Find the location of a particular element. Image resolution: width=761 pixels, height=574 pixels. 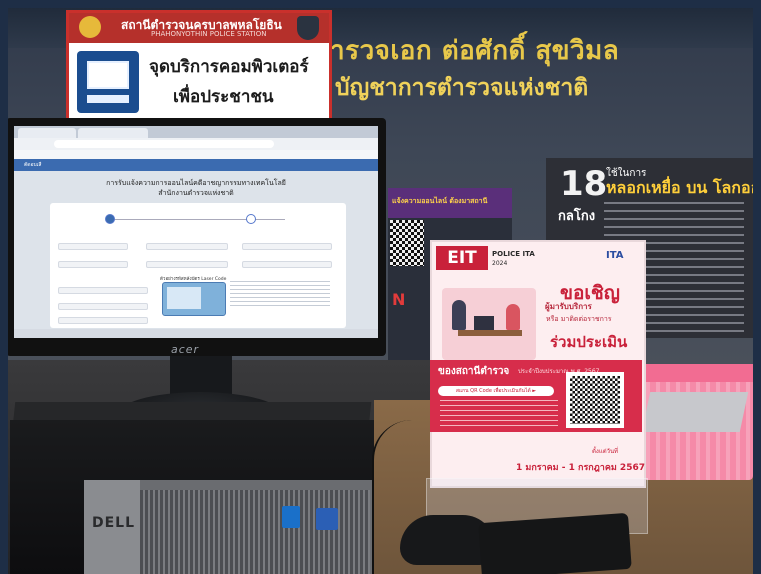

pink-basket-rim is located at coordinates (691, 373).